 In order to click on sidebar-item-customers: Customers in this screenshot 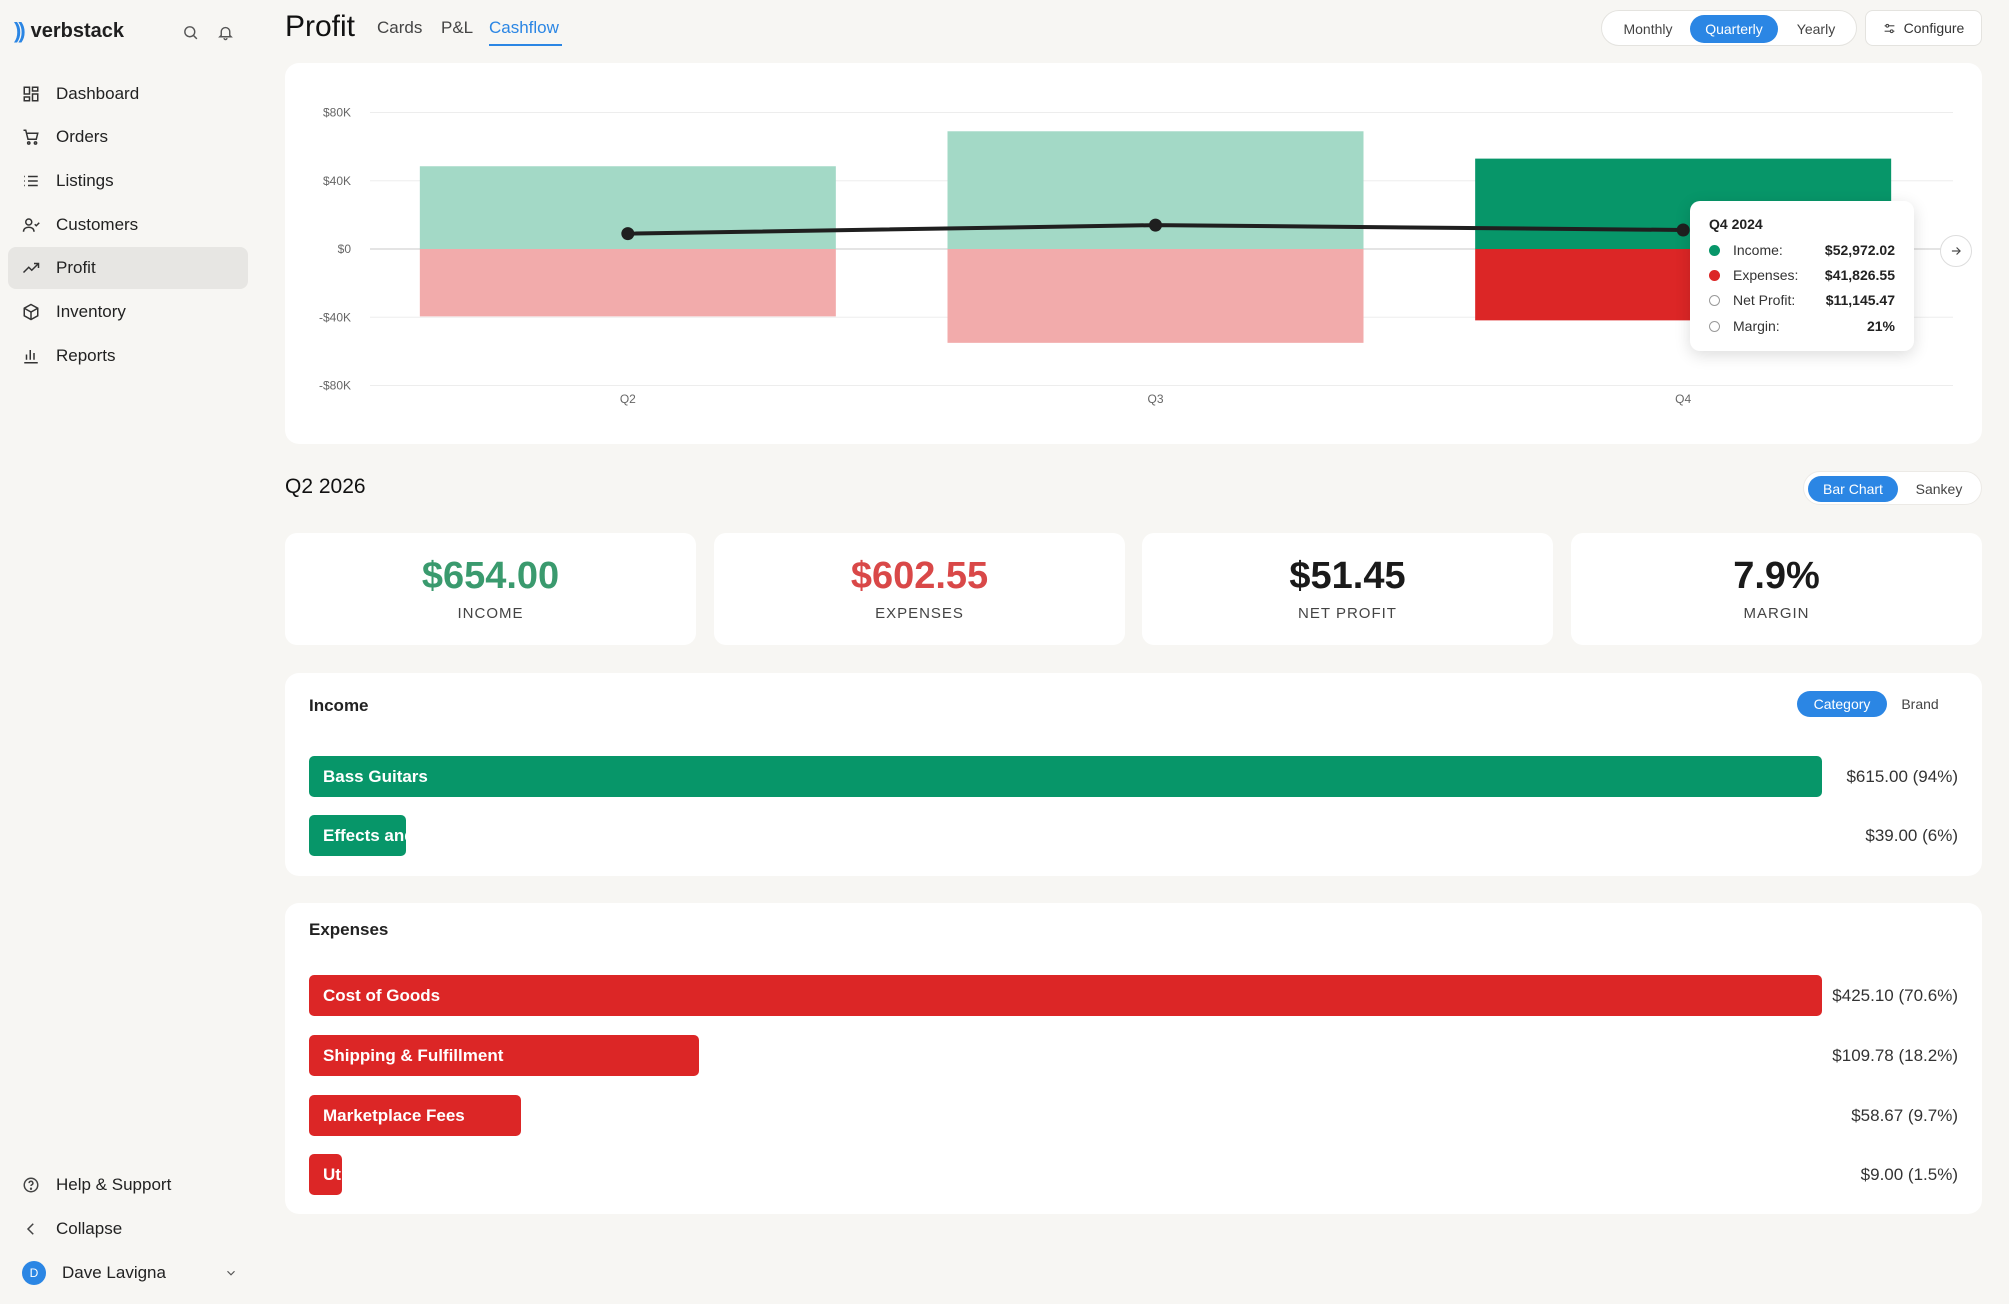, I will do `click(128, 225)`.